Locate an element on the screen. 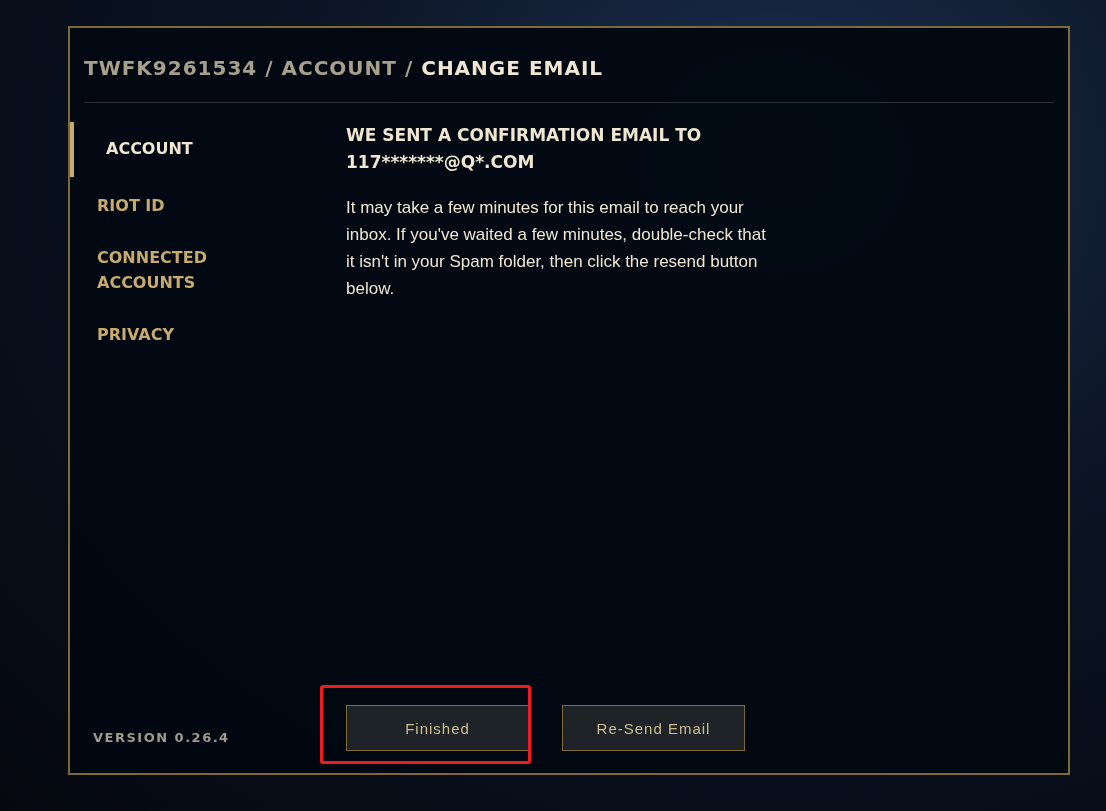  finished-button: Finished is located at coordinates (437, 728).